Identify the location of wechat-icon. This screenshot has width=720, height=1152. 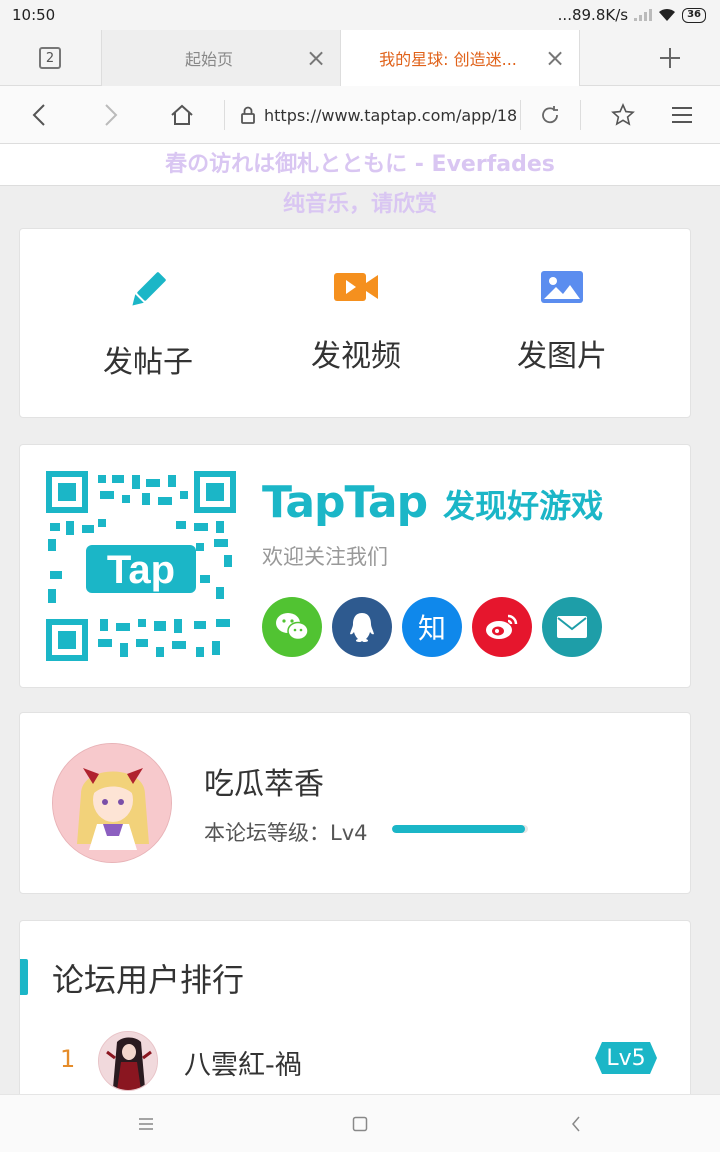
(292, 627).